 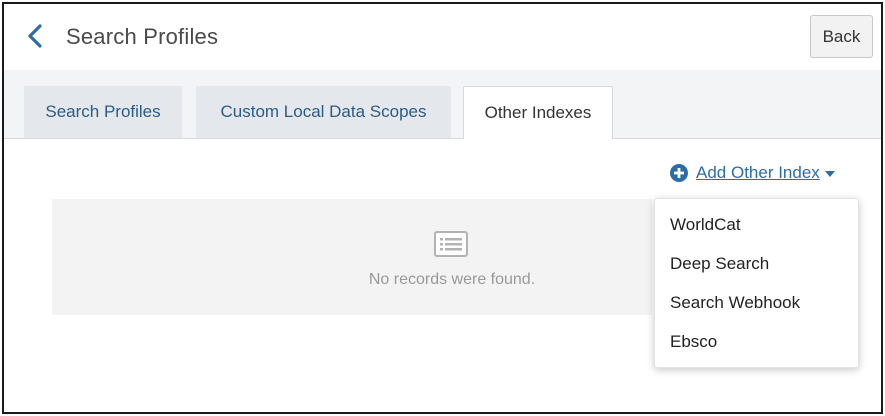 I want to click on chevron-left-icon, so click(x=36, y=36).